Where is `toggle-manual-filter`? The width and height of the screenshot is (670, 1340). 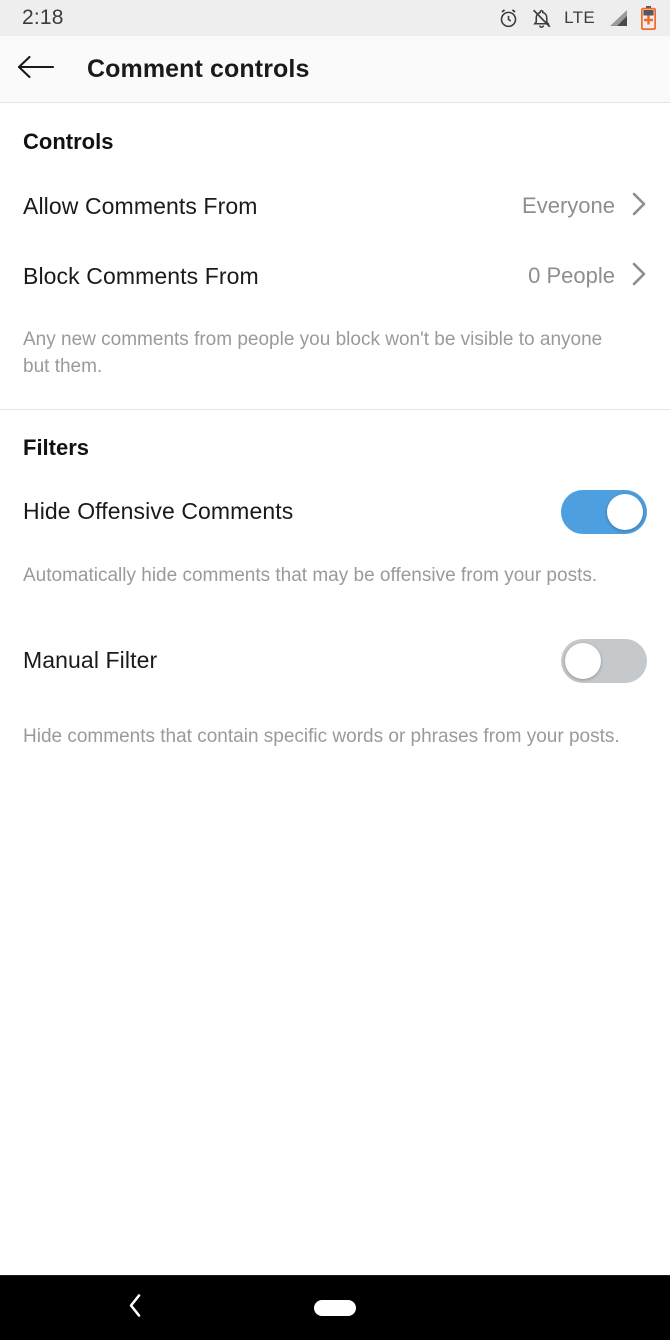 toggle-manual-filter is located at coordinates (604, 660).